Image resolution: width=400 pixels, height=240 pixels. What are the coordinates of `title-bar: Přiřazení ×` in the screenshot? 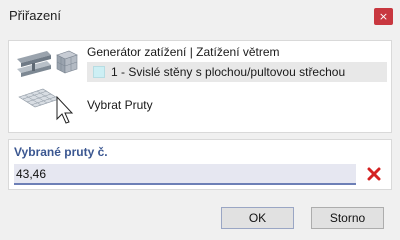 It's located at (200, 16).